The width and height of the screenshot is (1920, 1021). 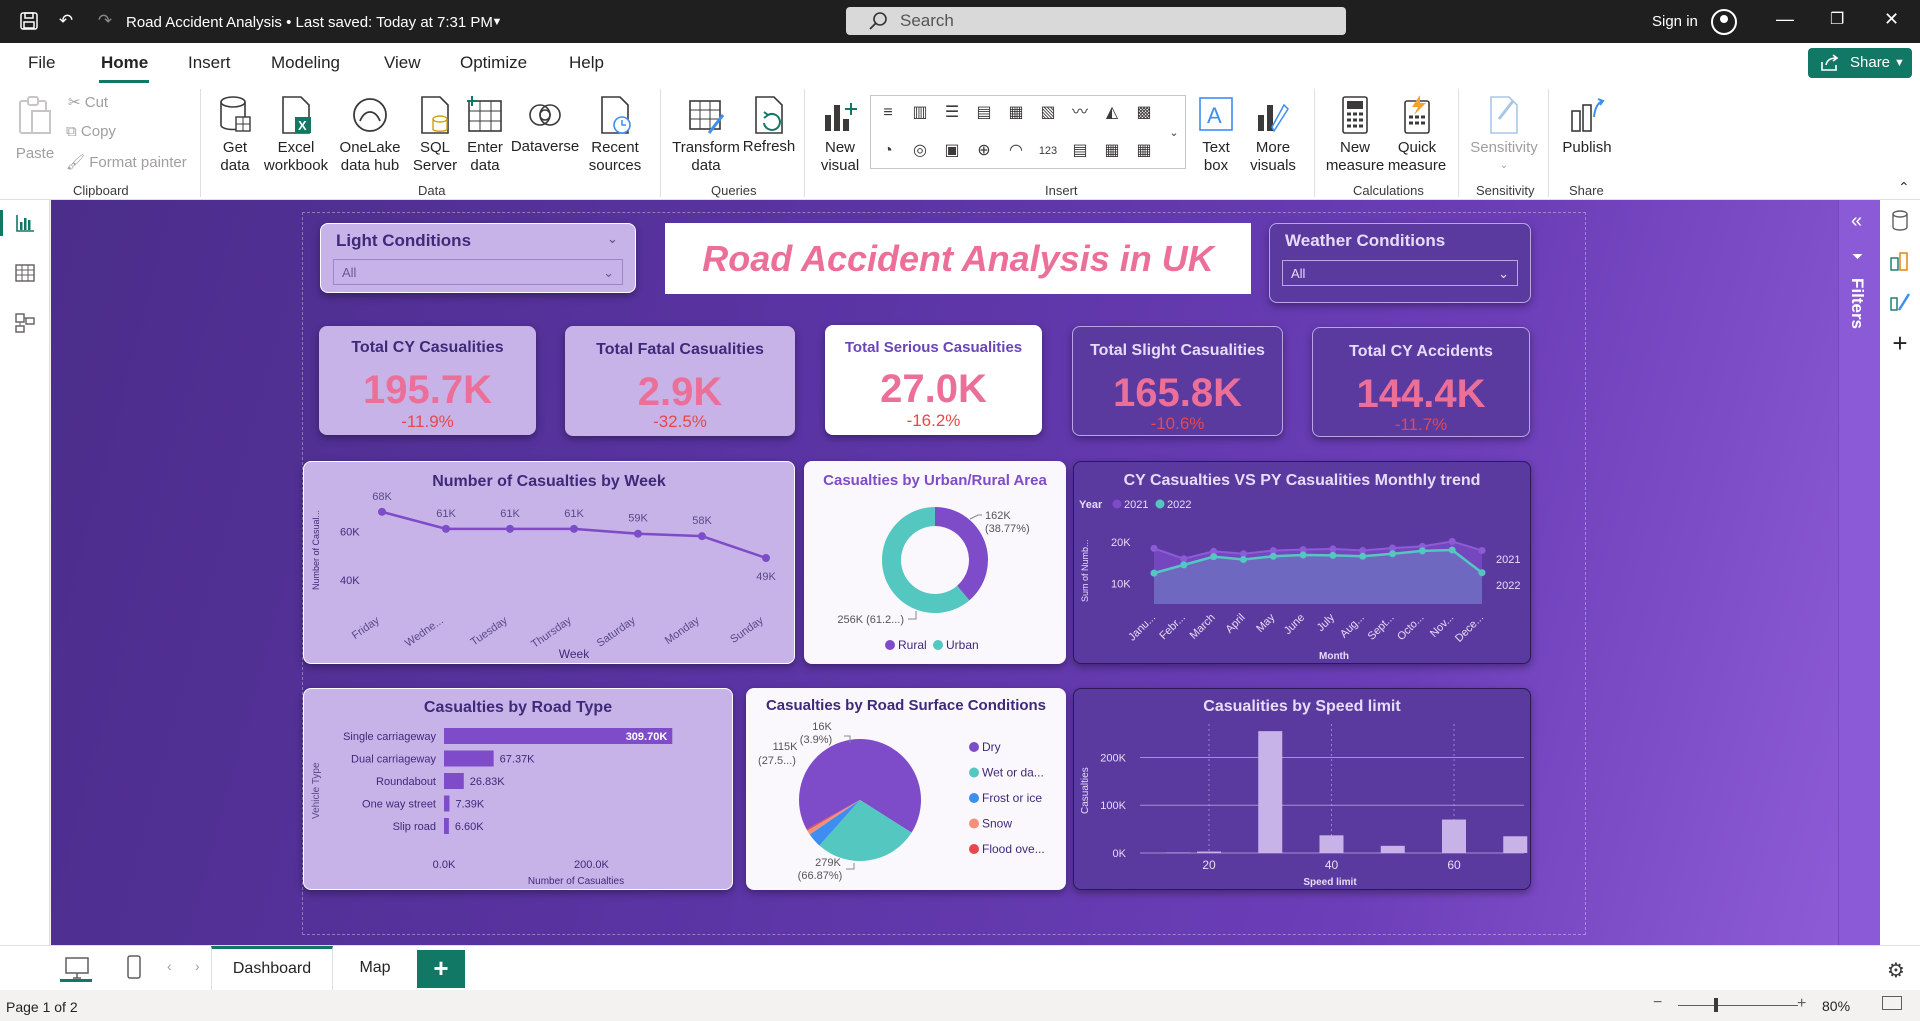 I want to click on map-icon: ⊕, so click(x=984, y=151).